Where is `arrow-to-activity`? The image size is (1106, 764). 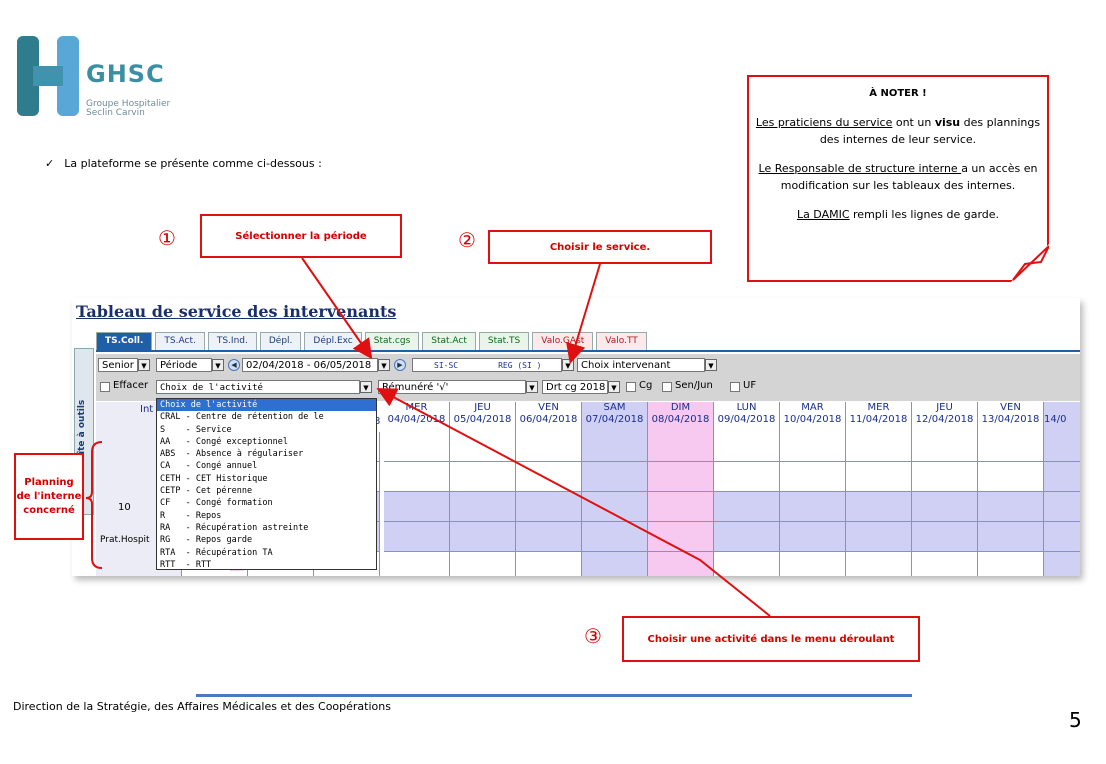 arrow-to-activity is located at coordinates (573, 502).